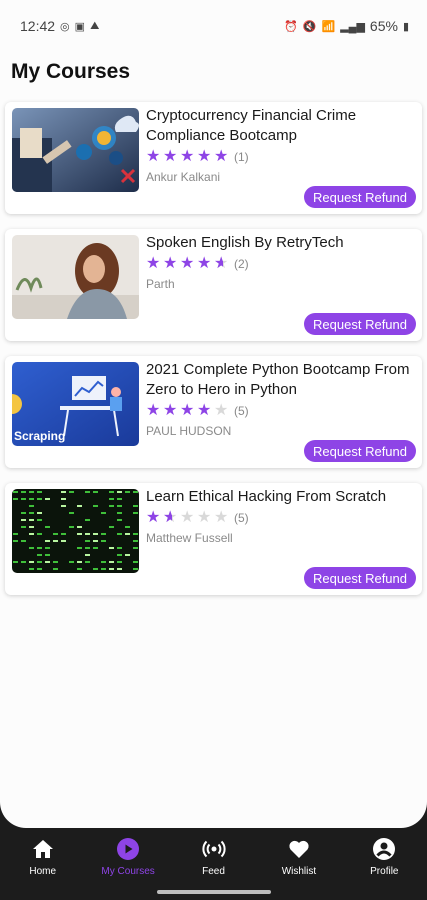 The image size is (427, 900). I want to click on nav-label: Wishlist, so click(299, 871).